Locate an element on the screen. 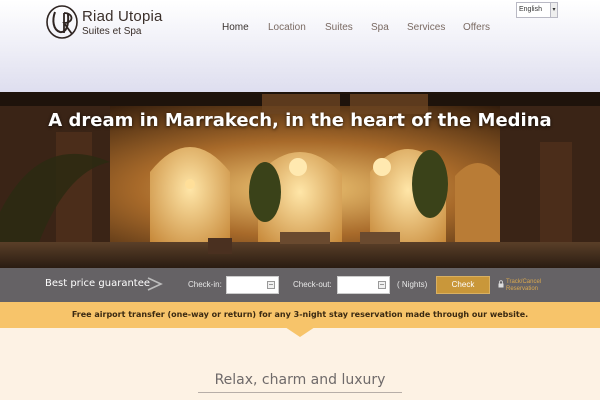  check-availability-button: Check is located at coordinates (463, 285).